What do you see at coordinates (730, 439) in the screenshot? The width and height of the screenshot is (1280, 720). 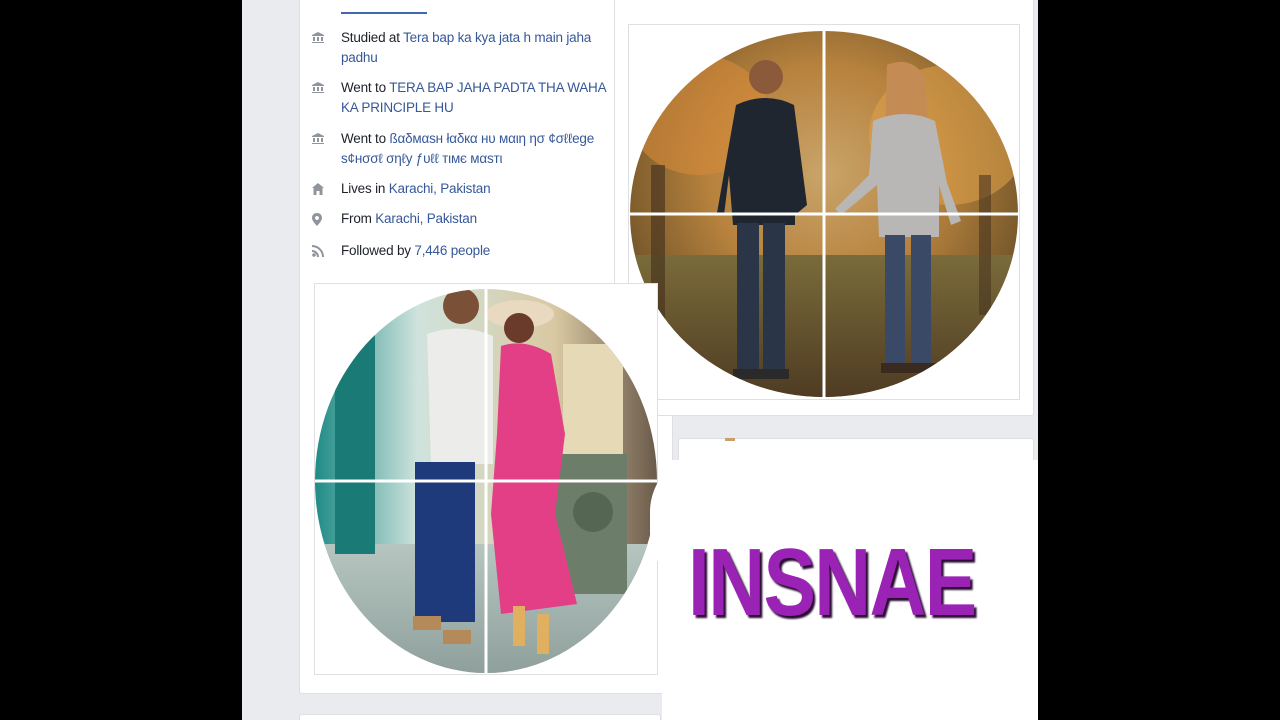 I see `decorative-mark` at bounding box center [730, 439].